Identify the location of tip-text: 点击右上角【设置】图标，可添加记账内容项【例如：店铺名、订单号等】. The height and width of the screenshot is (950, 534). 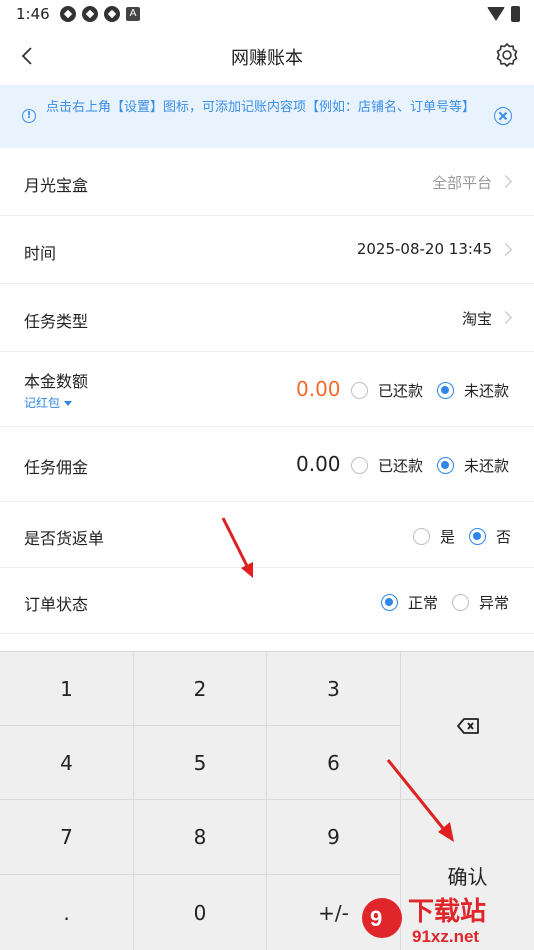
(261, 107).